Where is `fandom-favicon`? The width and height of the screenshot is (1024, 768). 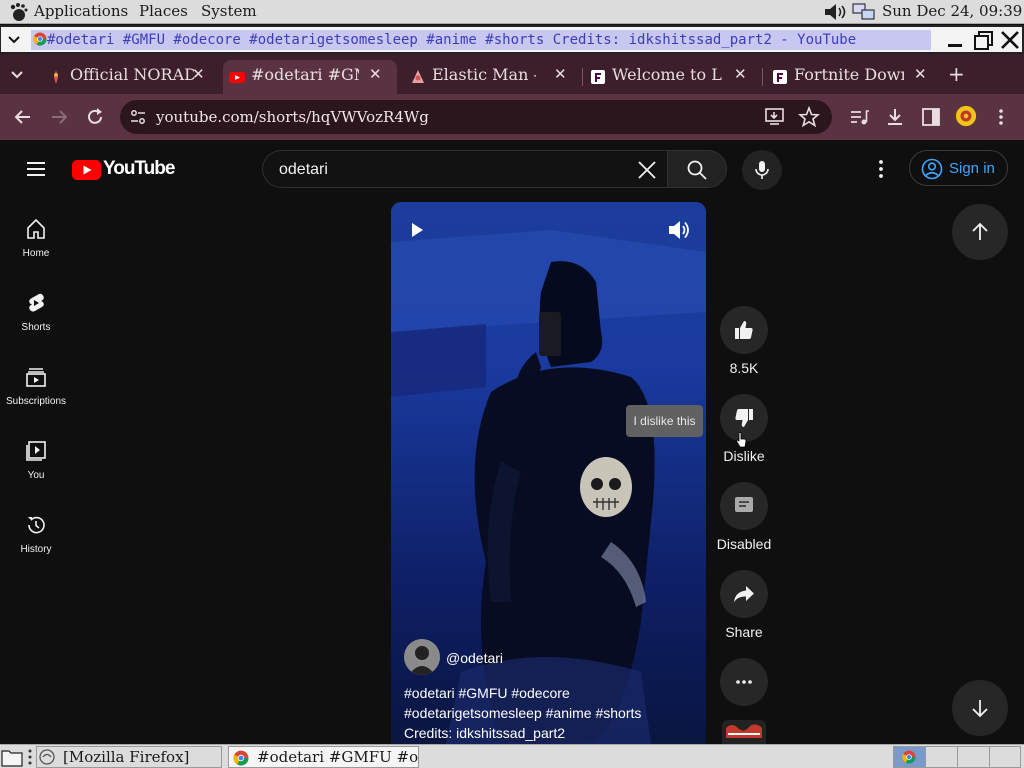
fandom-favicon is located at coordinates (598, 77).